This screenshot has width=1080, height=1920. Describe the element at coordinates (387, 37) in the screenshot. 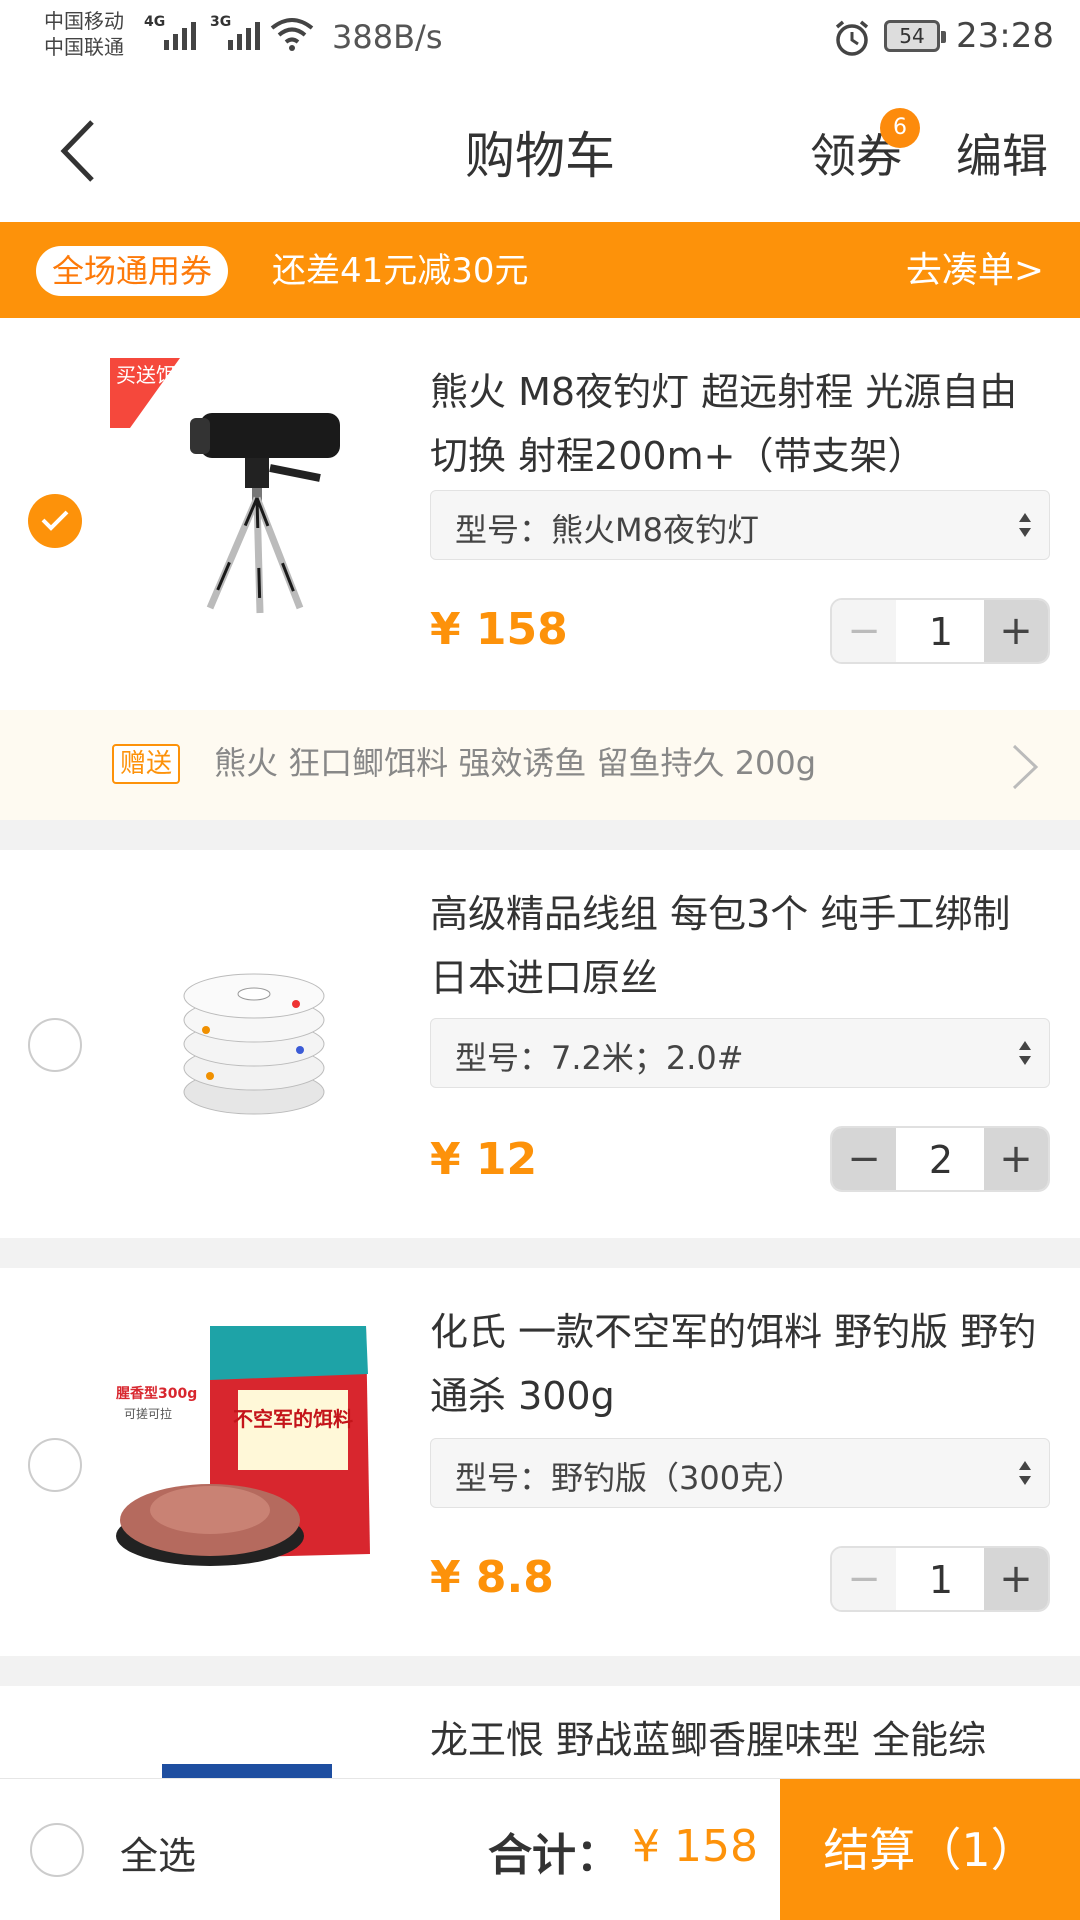

I see `network-speed: 388B/s` at that location.